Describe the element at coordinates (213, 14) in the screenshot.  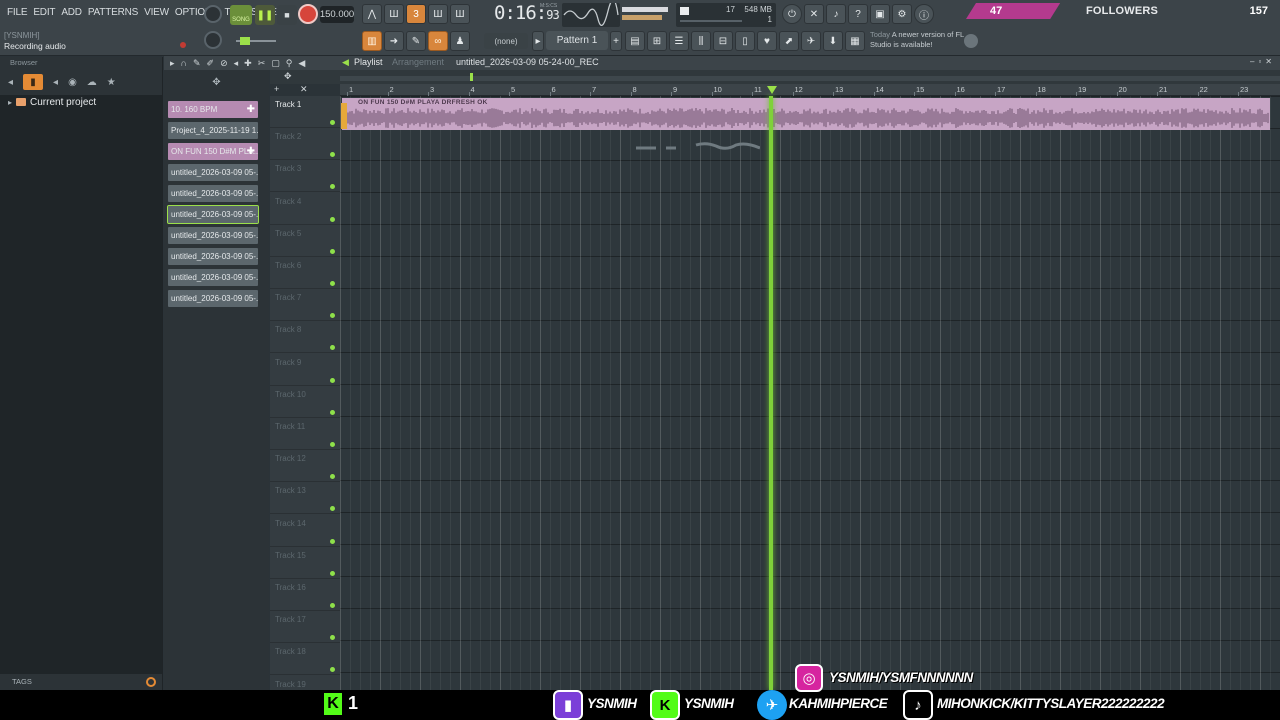
I see `master-volume-knob` at that location.